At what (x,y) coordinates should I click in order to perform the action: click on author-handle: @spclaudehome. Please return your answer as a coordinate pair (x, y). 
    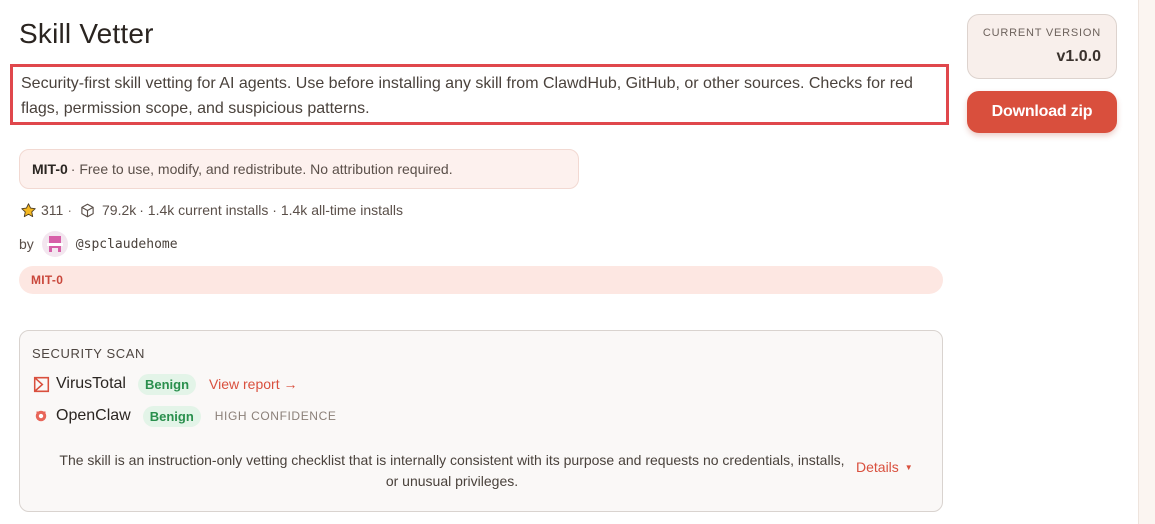
    Looking at the image, I should click on (127, 244).